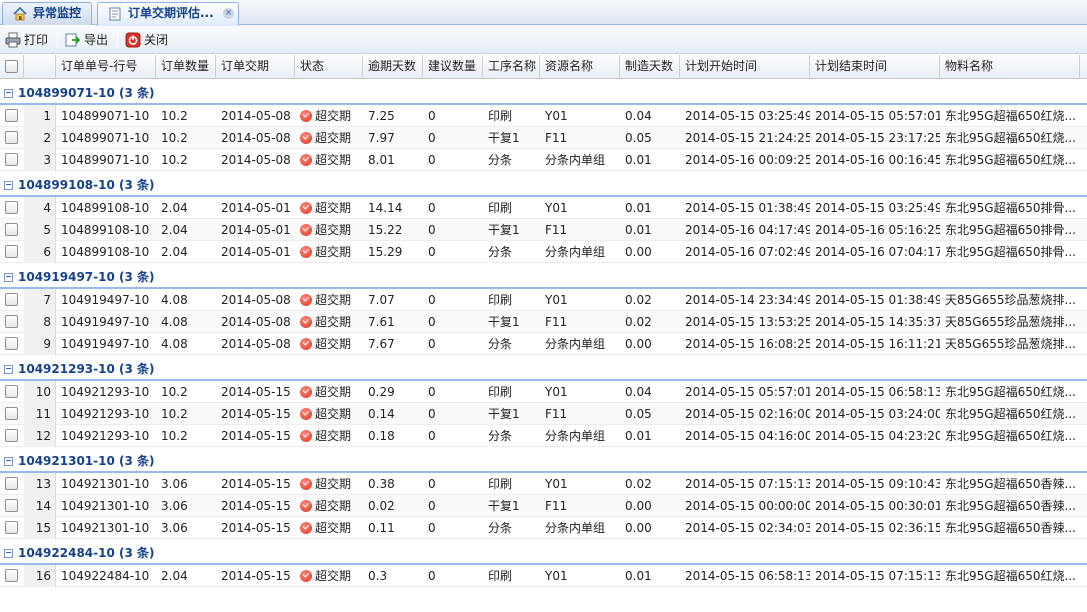 The image size is (1087, 612). I want to click on row-number: 9, so click(40, 344).